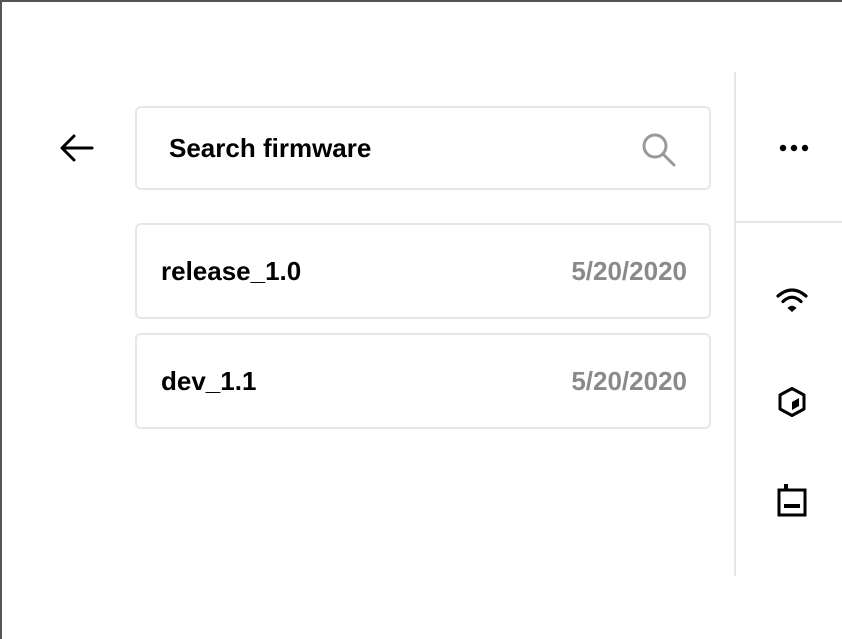  I want to click on search-box, so click(423, 148).